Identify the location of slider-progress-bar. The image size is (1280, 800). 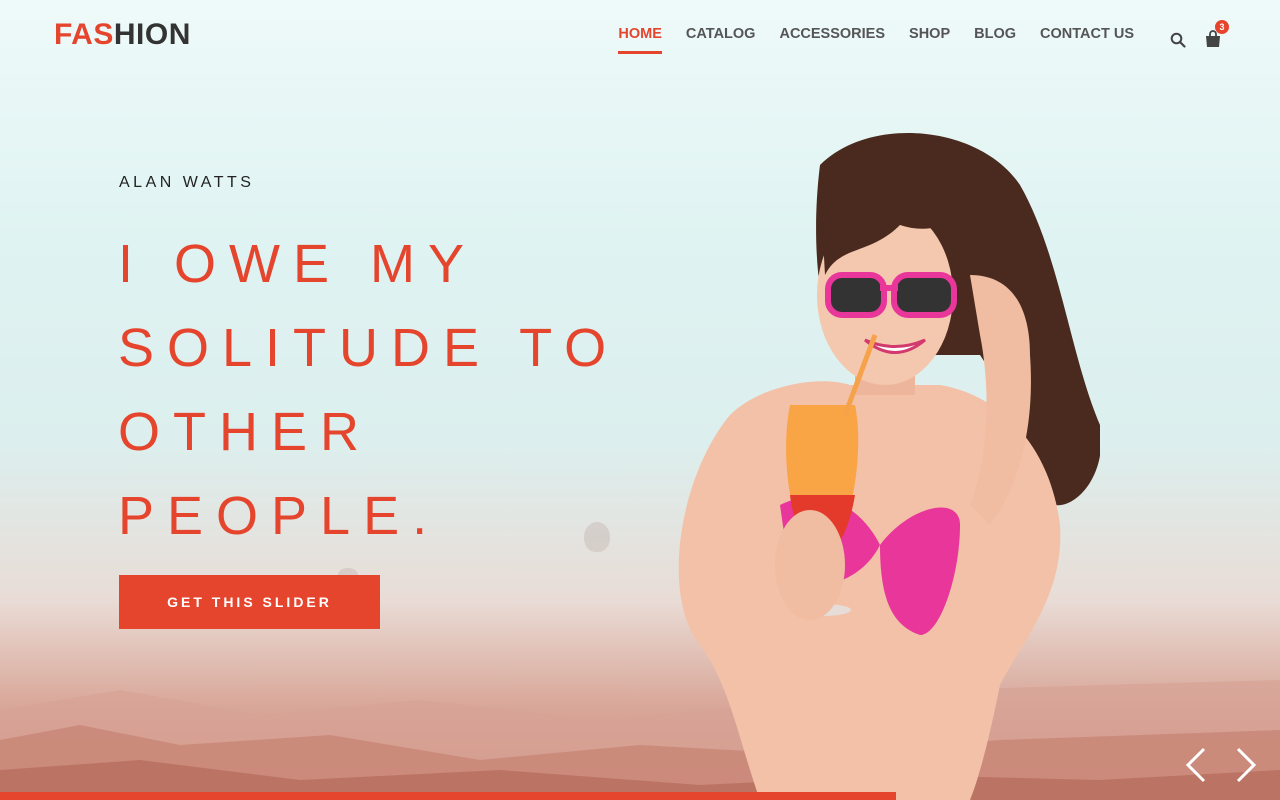
(448, 796).